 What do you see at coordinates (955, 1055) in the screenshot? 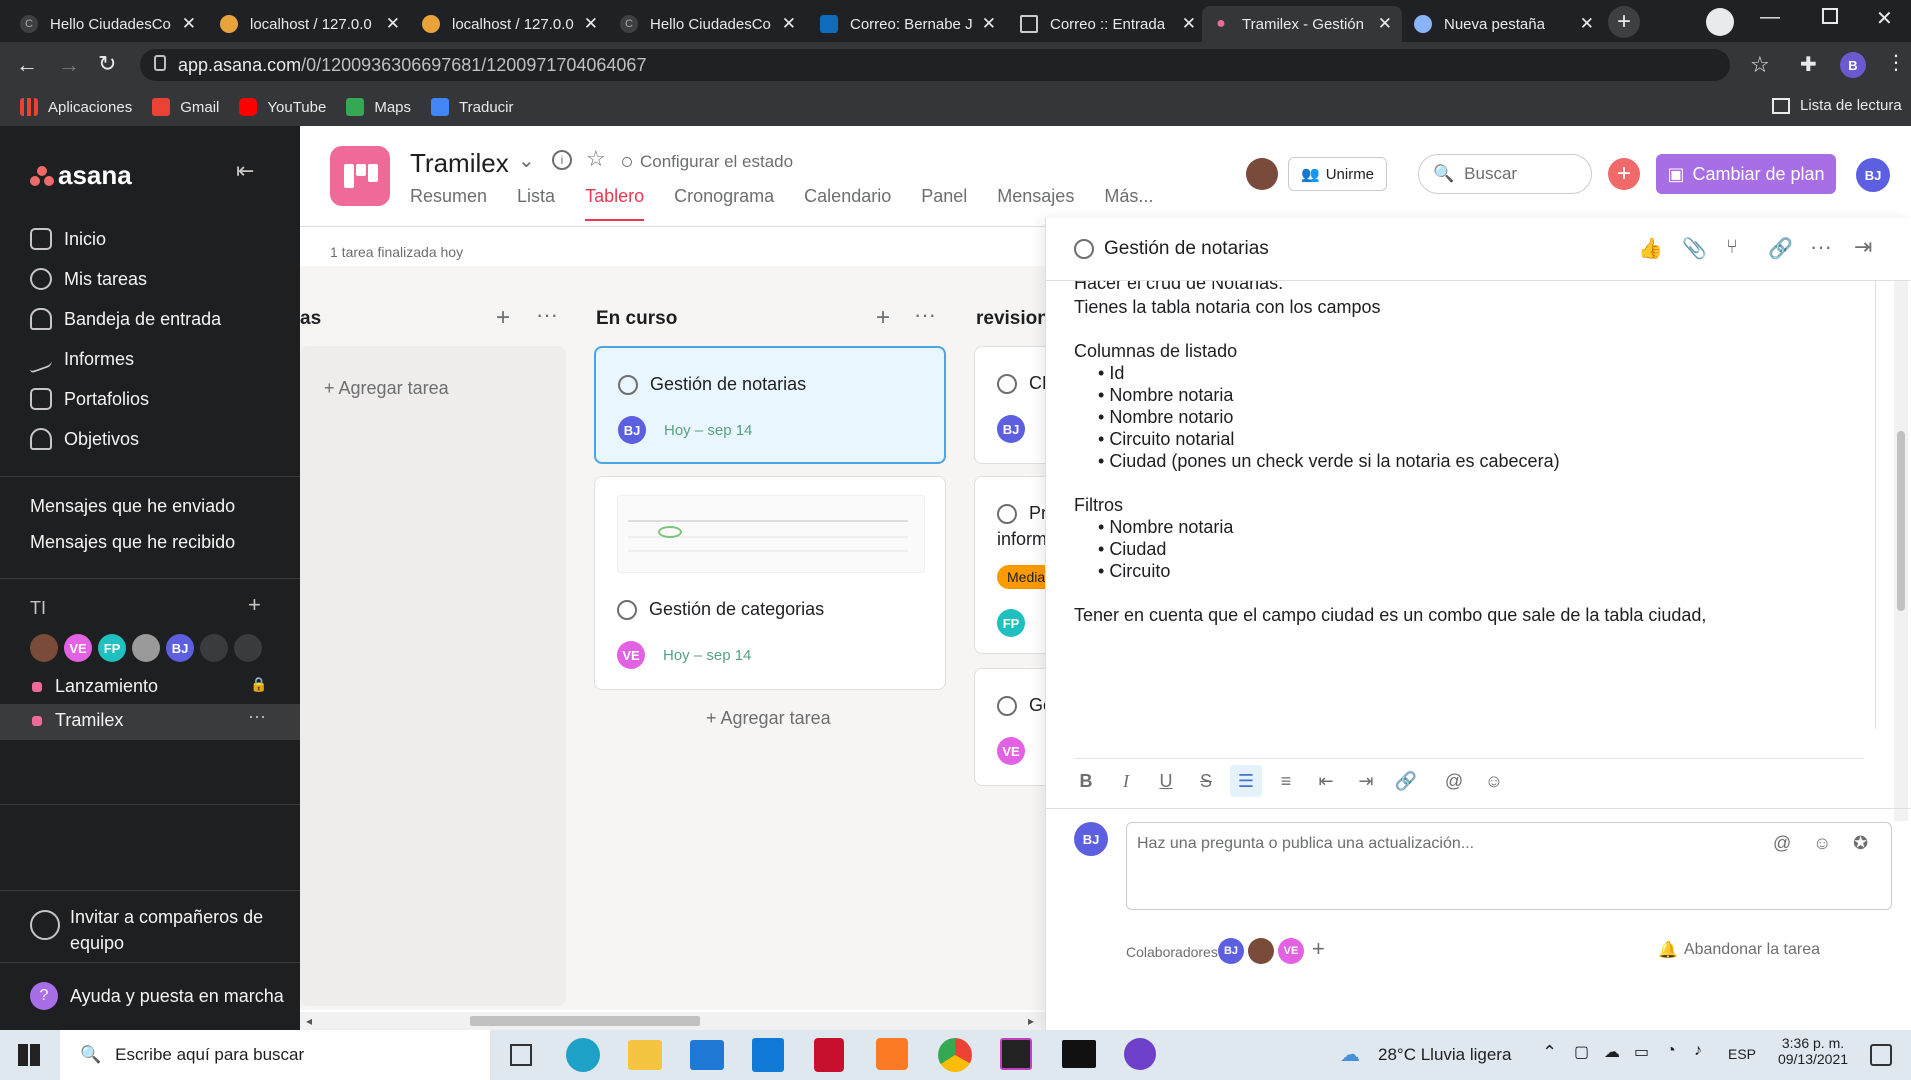
I see `chrome-taskbar-icon` at bounding box center [955, 1055].